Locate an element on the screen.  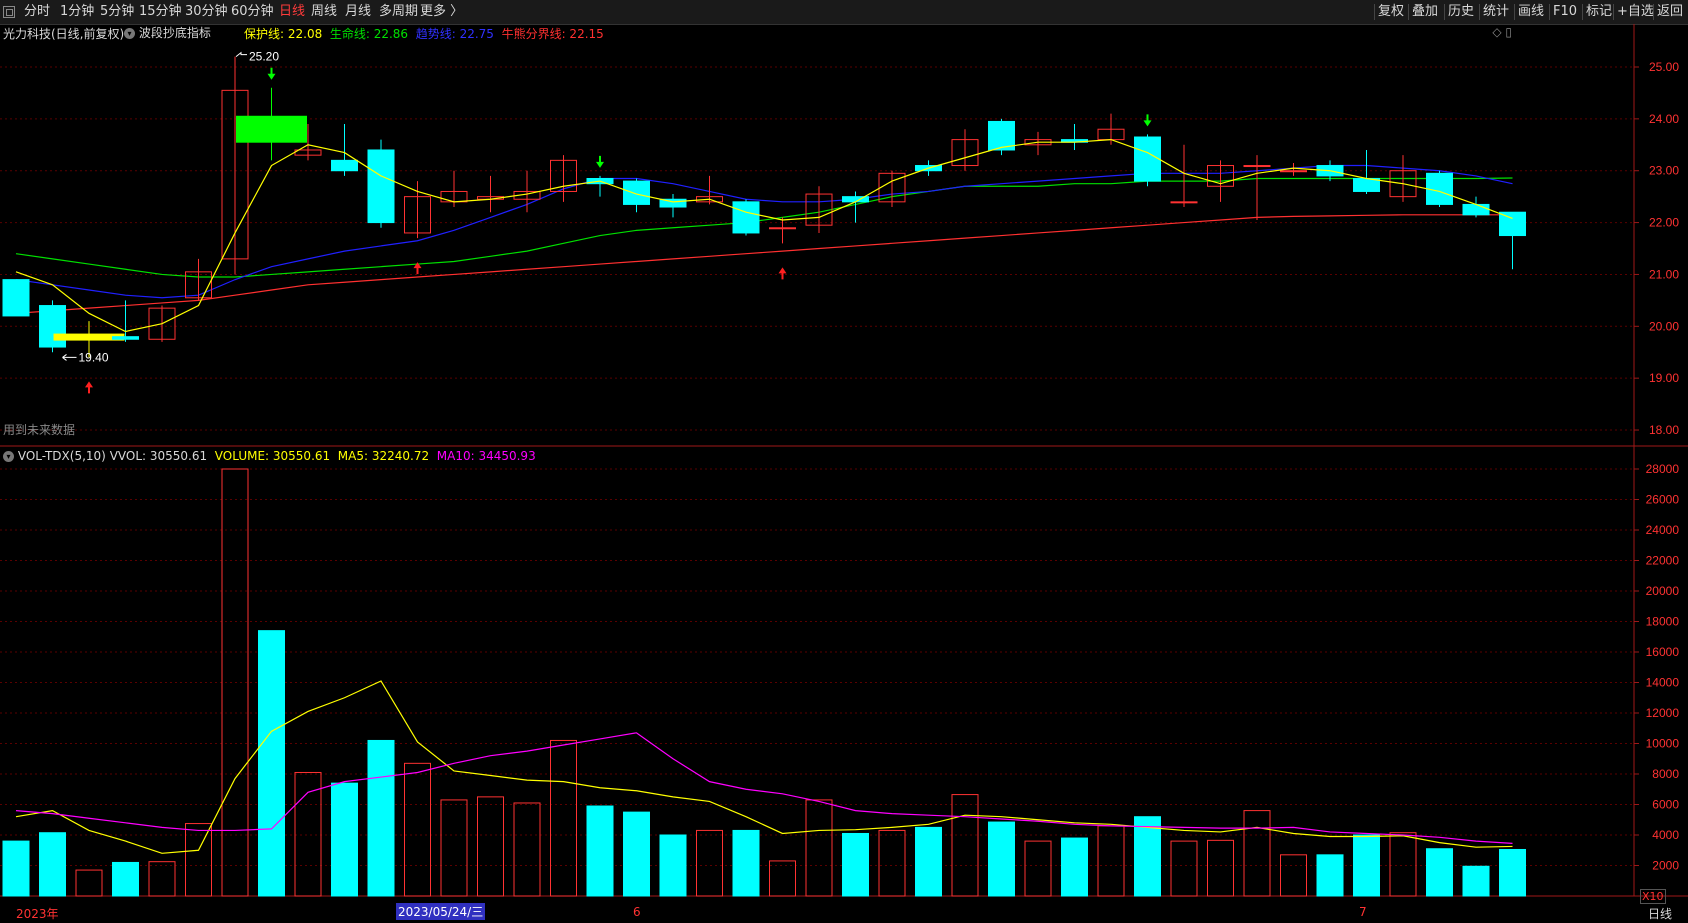
period-tab: 60分钟 is located at coordinates (252, 12).